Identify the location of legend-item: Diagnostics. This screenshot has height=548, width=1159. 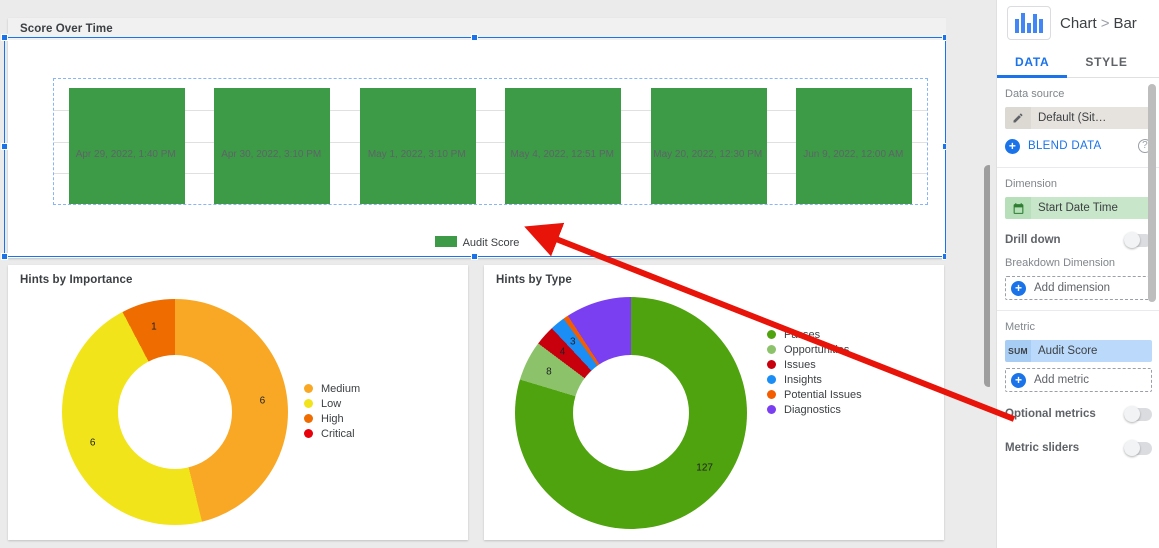
(814, 409).